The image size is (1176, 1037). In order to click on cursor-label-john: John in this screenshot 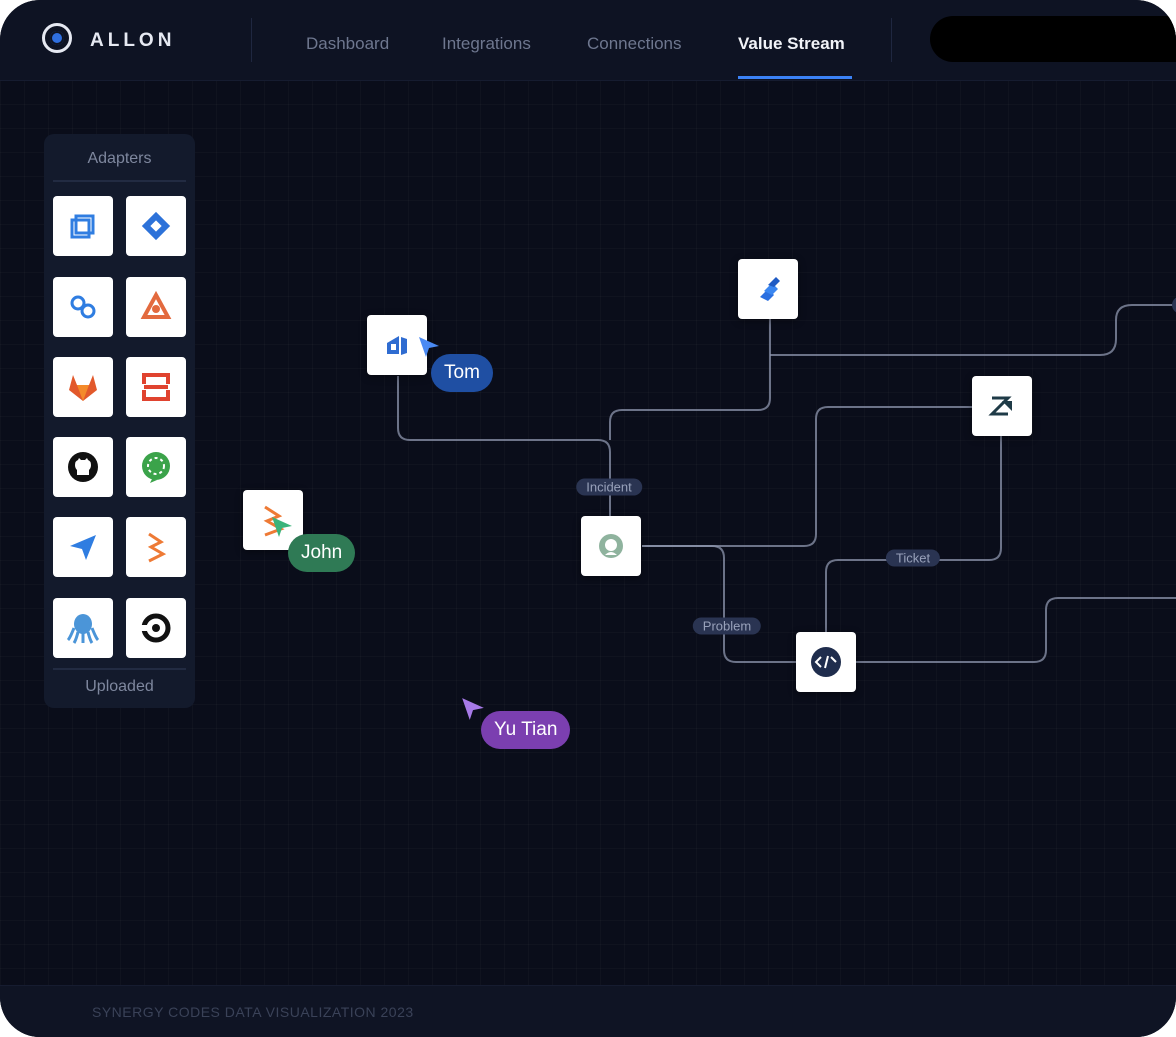, I will do `click(322, 553)`.